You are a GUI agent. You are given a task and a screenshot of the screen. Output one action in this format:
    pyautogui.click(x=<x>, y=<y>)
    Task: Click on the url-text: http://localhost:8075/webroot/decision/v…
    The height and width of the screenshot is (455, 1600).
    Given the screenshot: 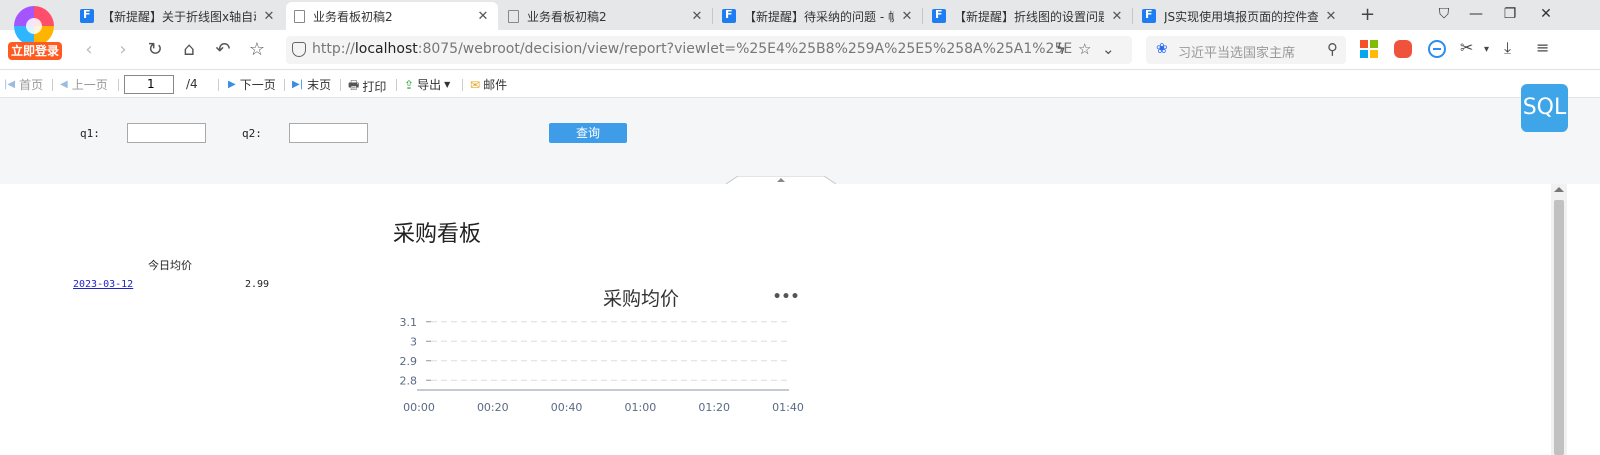 What is the action you would take?
    pyautogui.click(x=692, y=49)
    